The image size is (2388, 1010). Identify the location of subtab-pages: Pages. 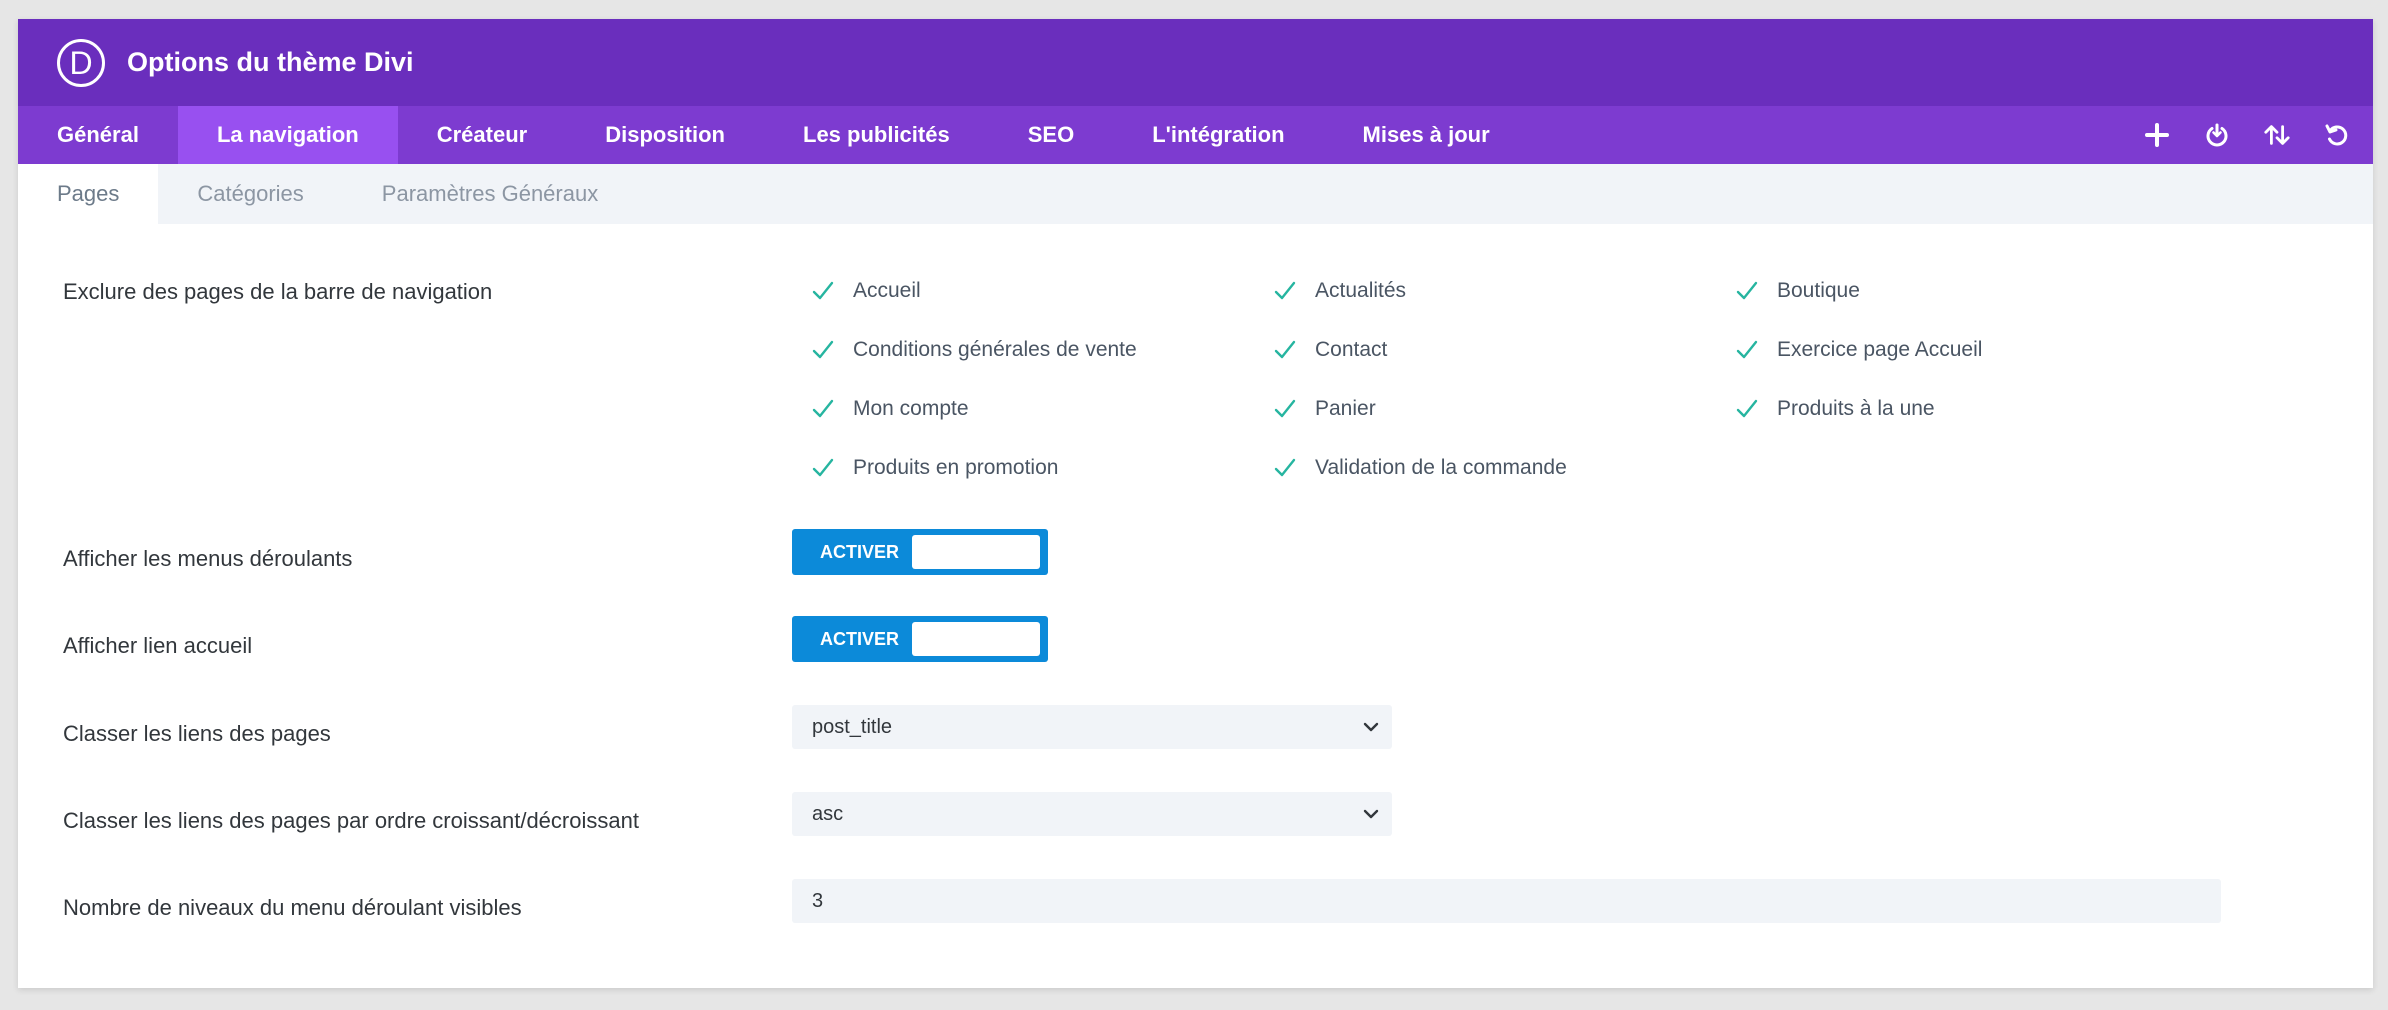
(88, 194).